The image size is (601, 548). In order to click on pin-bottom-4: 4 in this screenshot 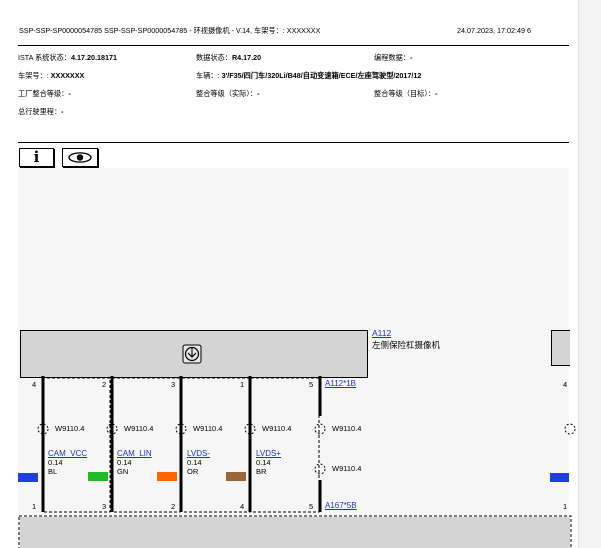, I will do `click(242, 506)`.